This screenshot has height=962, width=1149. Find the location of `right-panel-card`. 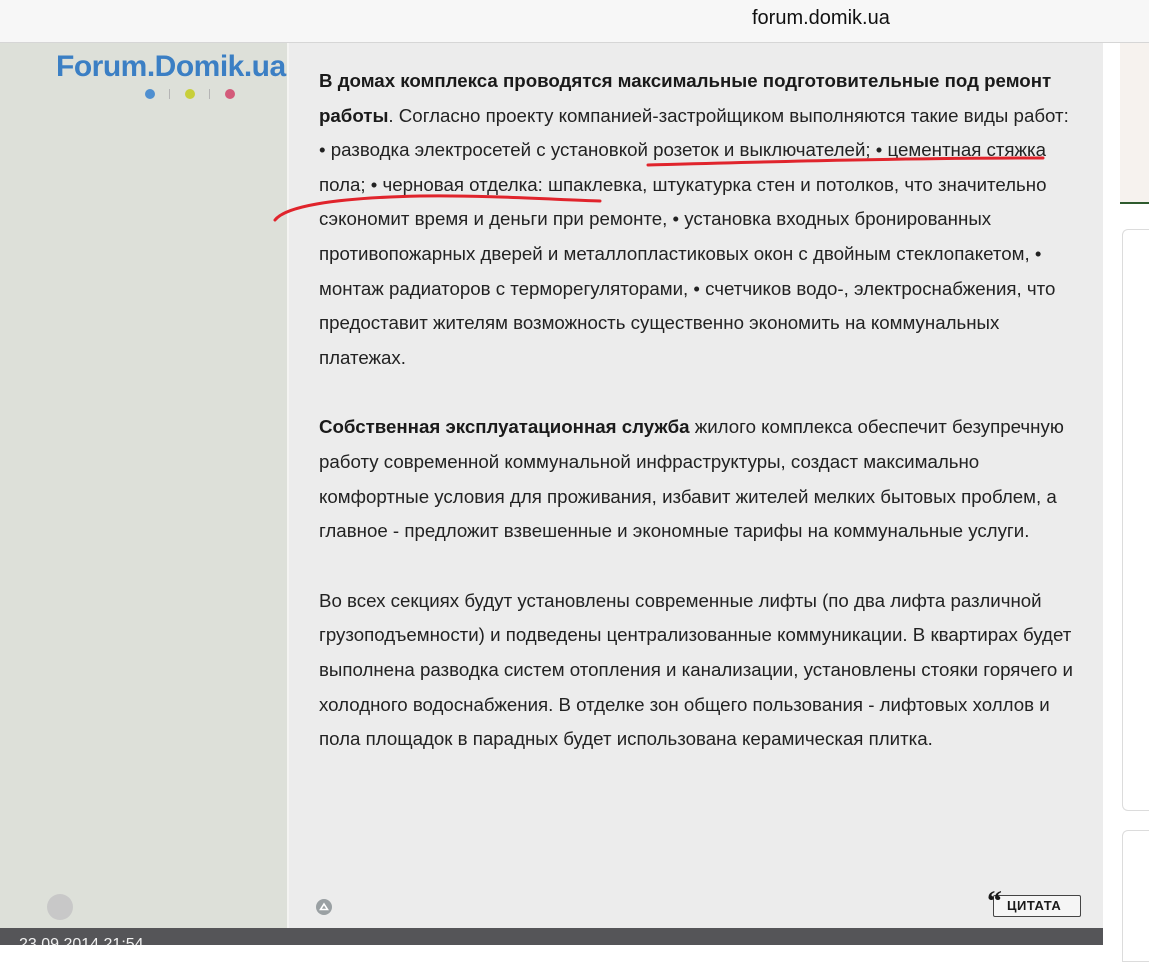

right-panel-card is located at coordinates (1135, 520).